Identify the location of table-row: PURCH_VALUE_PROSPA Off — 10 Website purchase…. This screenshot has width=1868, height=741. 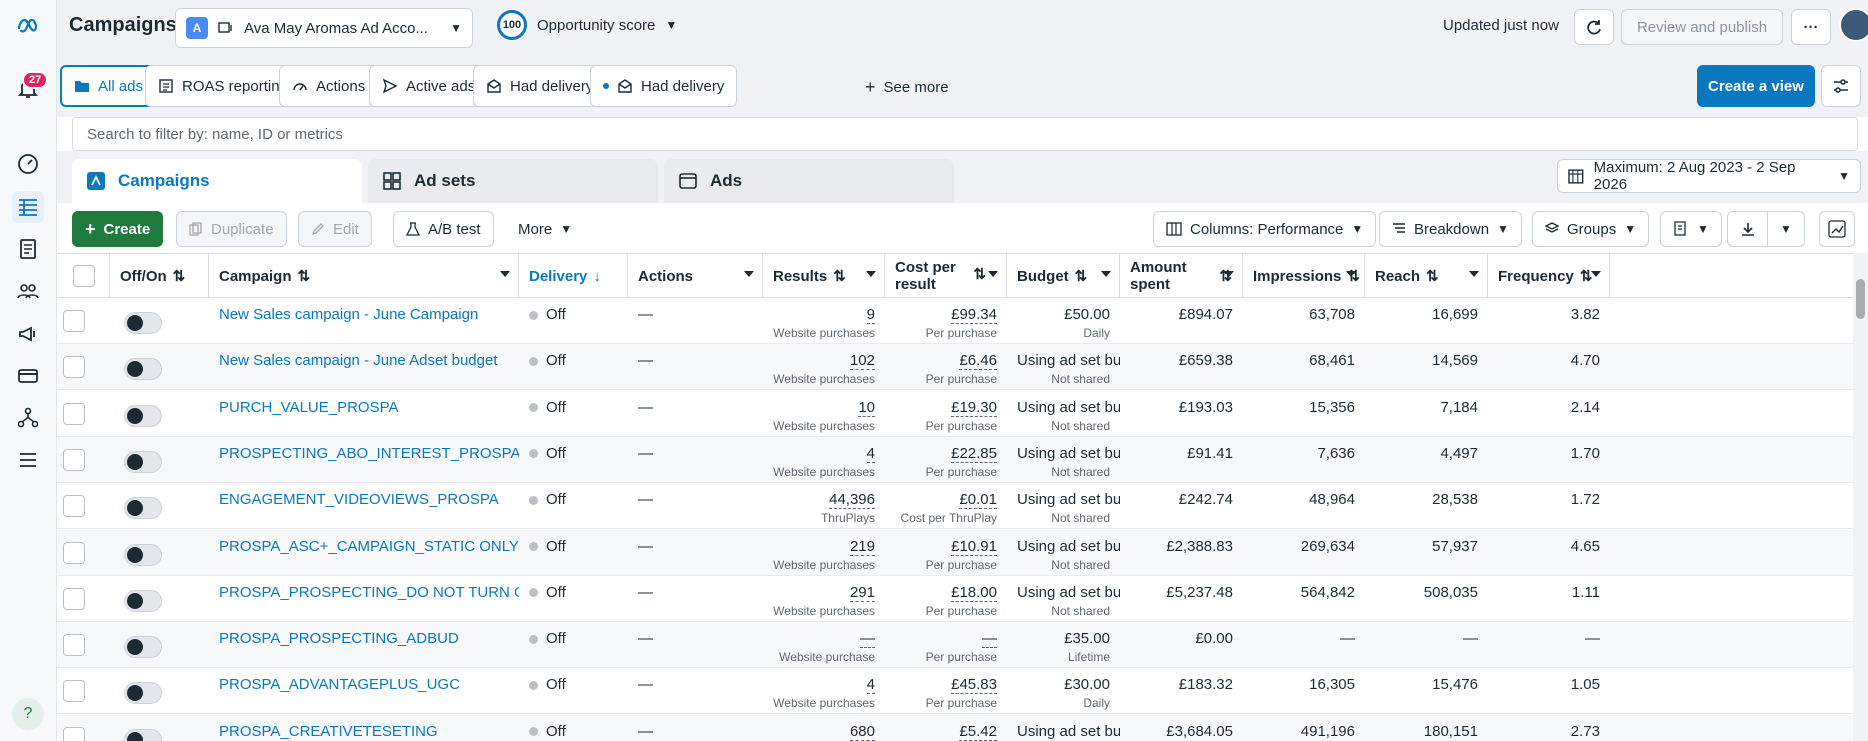
(955, 414).